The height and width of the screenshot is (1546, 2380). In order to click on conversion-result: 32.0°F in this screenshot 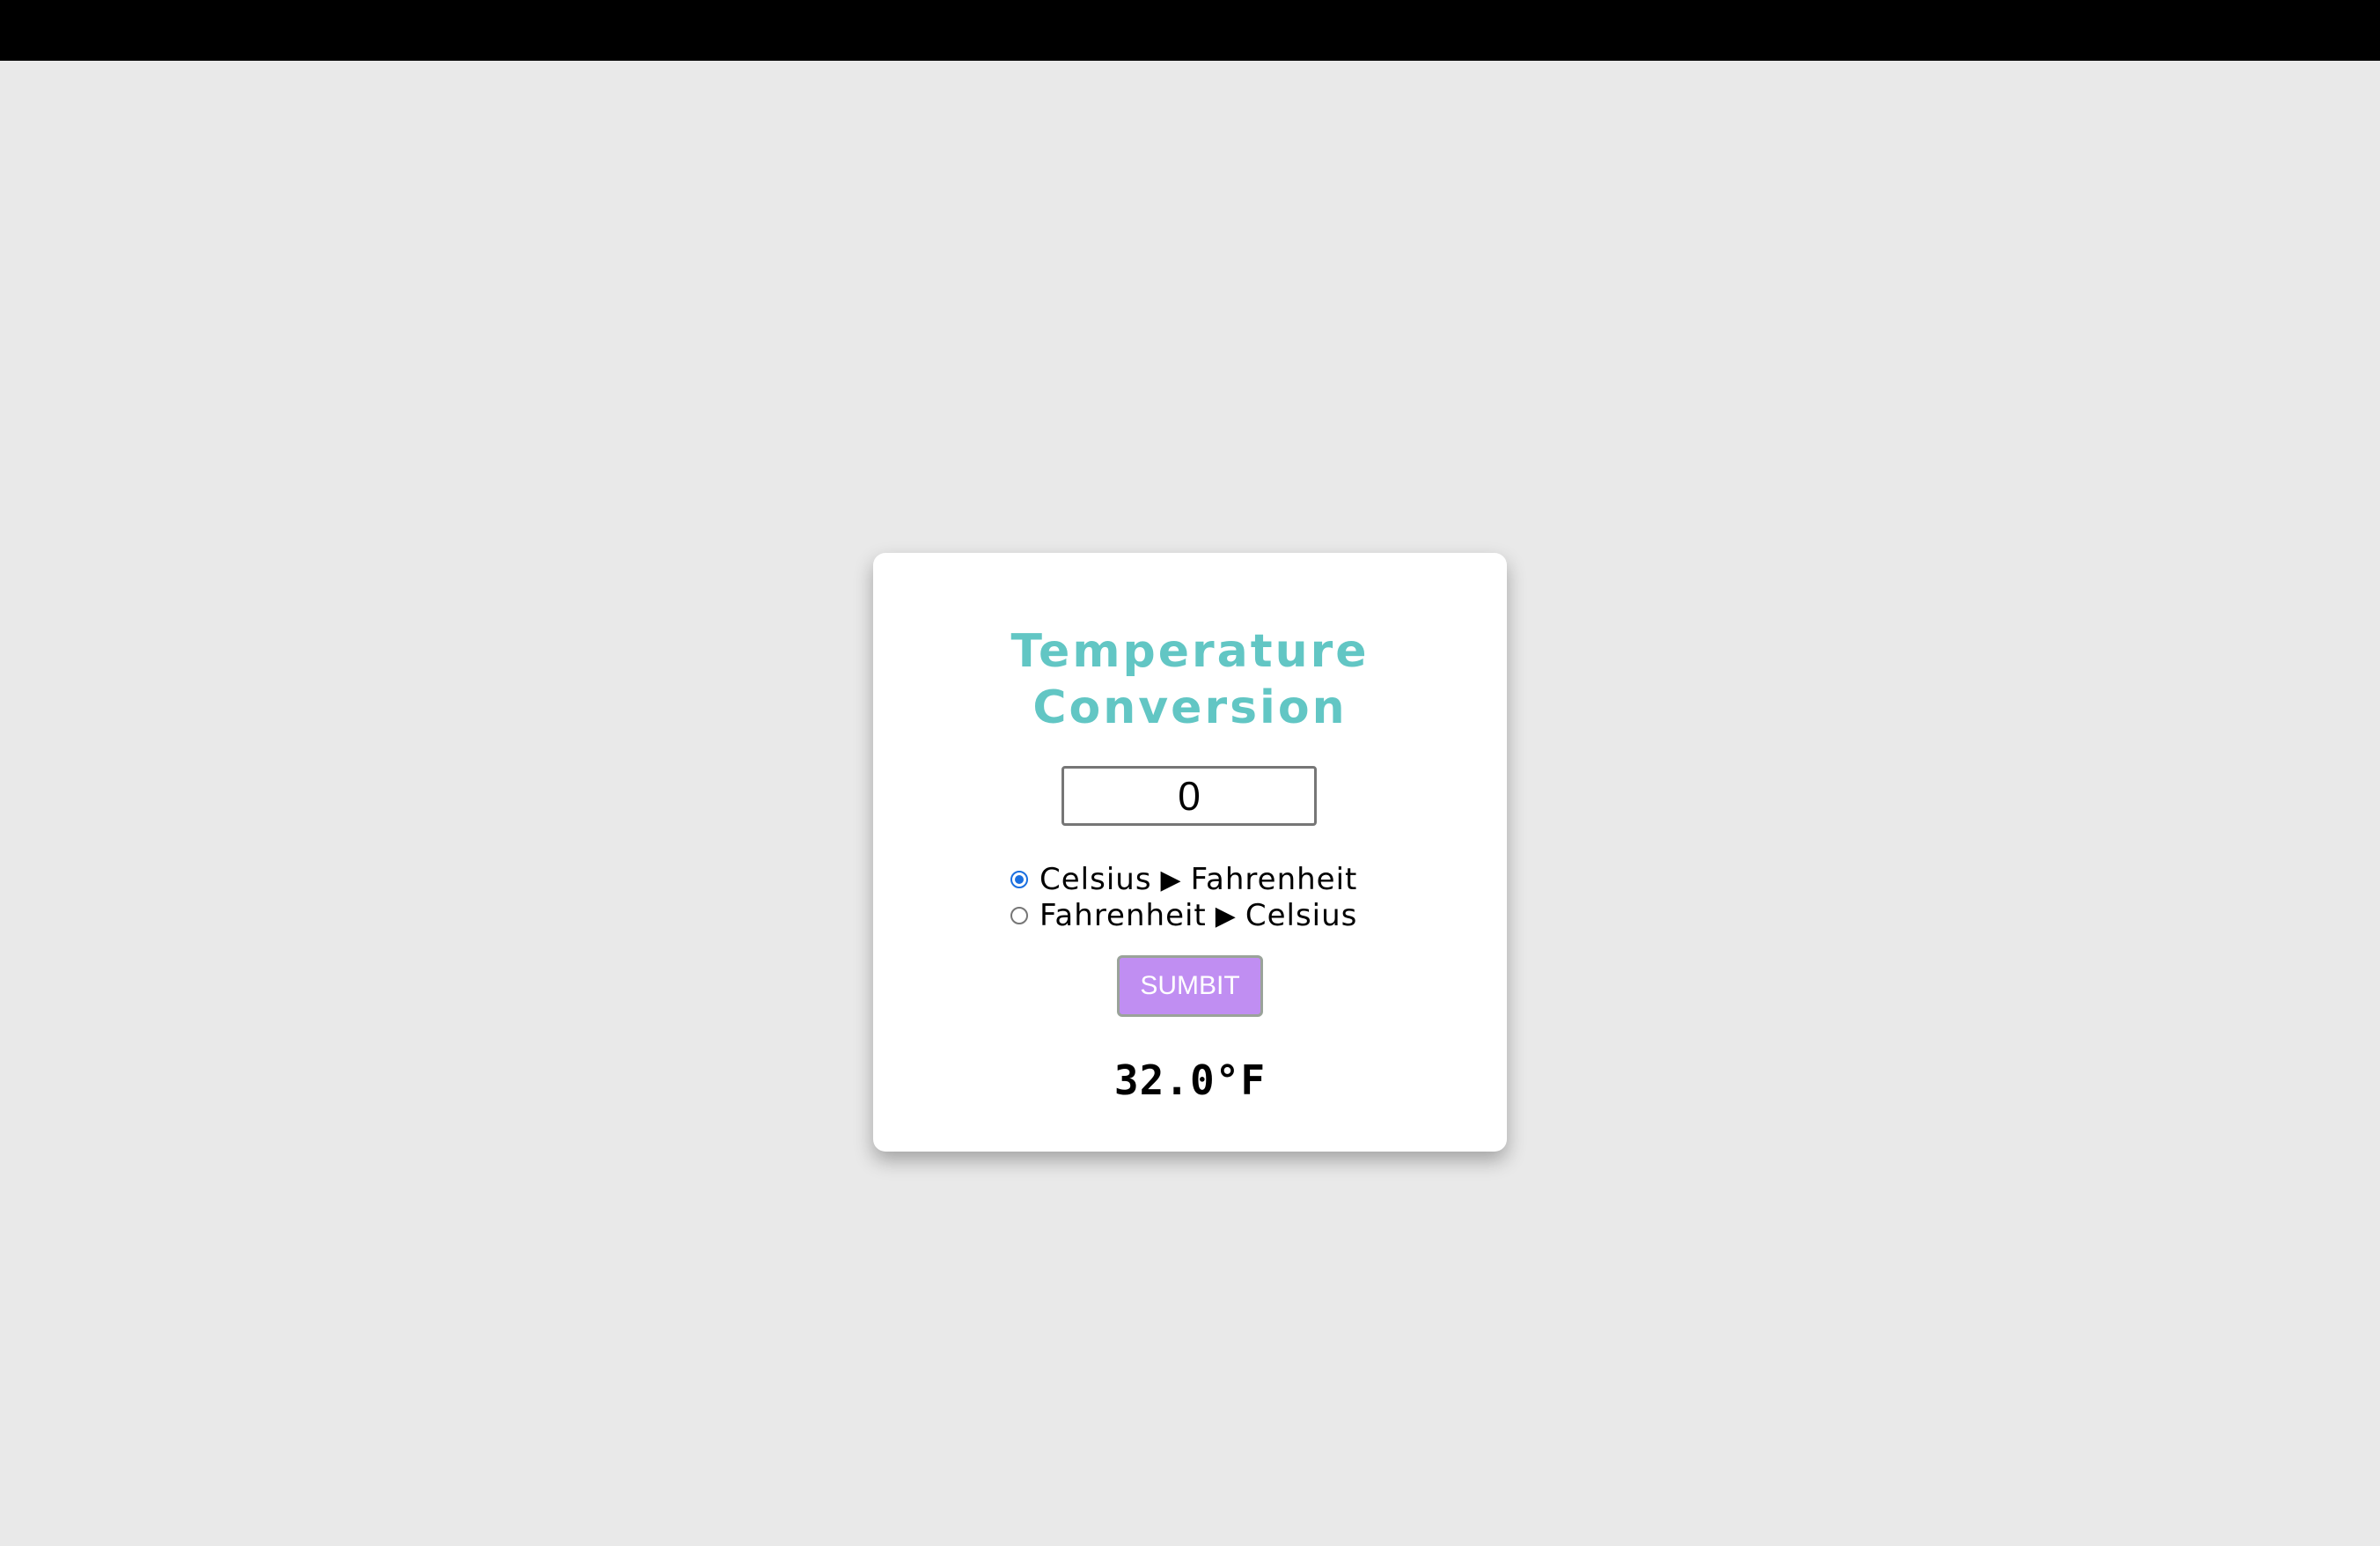, I will do `click(1190, 1080)`.